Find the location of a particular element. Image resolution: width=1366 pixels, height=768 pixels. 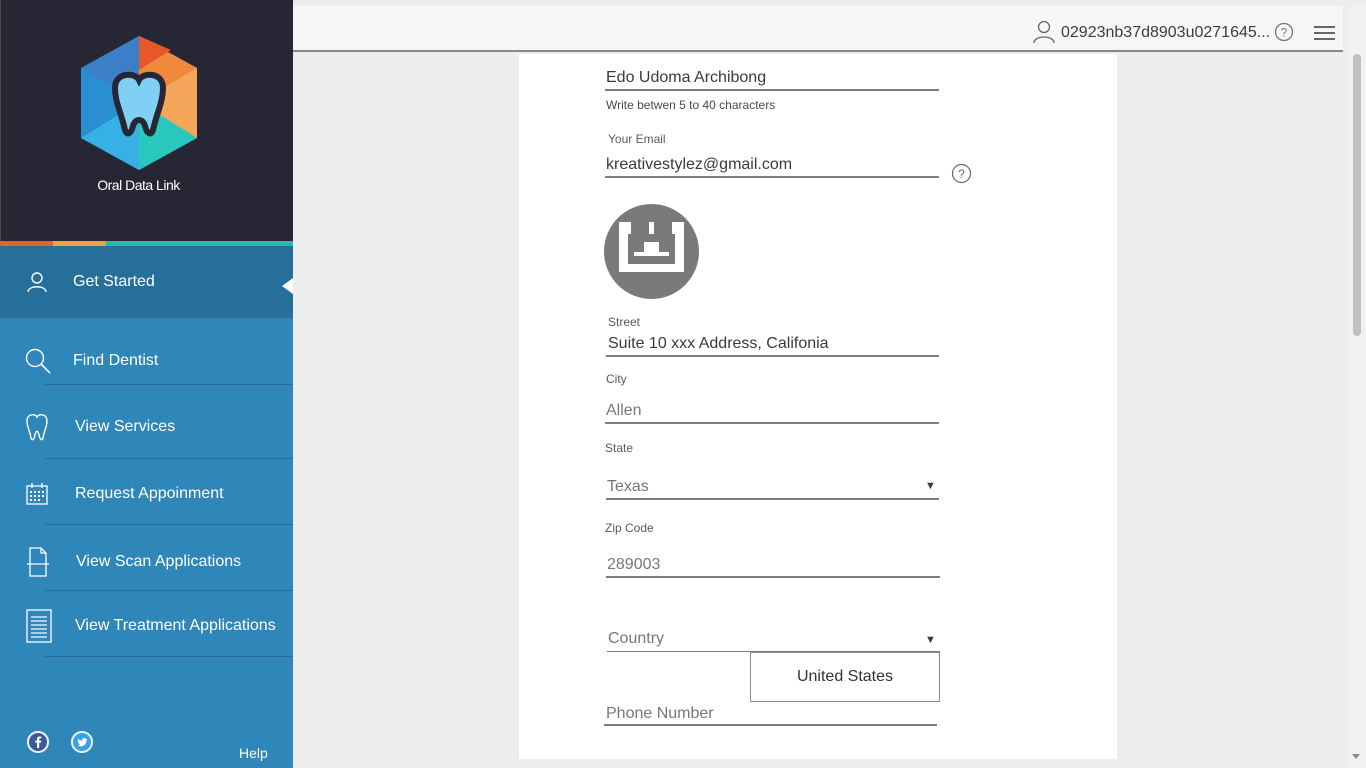

state-label: State is located at coordinates (619, 448).